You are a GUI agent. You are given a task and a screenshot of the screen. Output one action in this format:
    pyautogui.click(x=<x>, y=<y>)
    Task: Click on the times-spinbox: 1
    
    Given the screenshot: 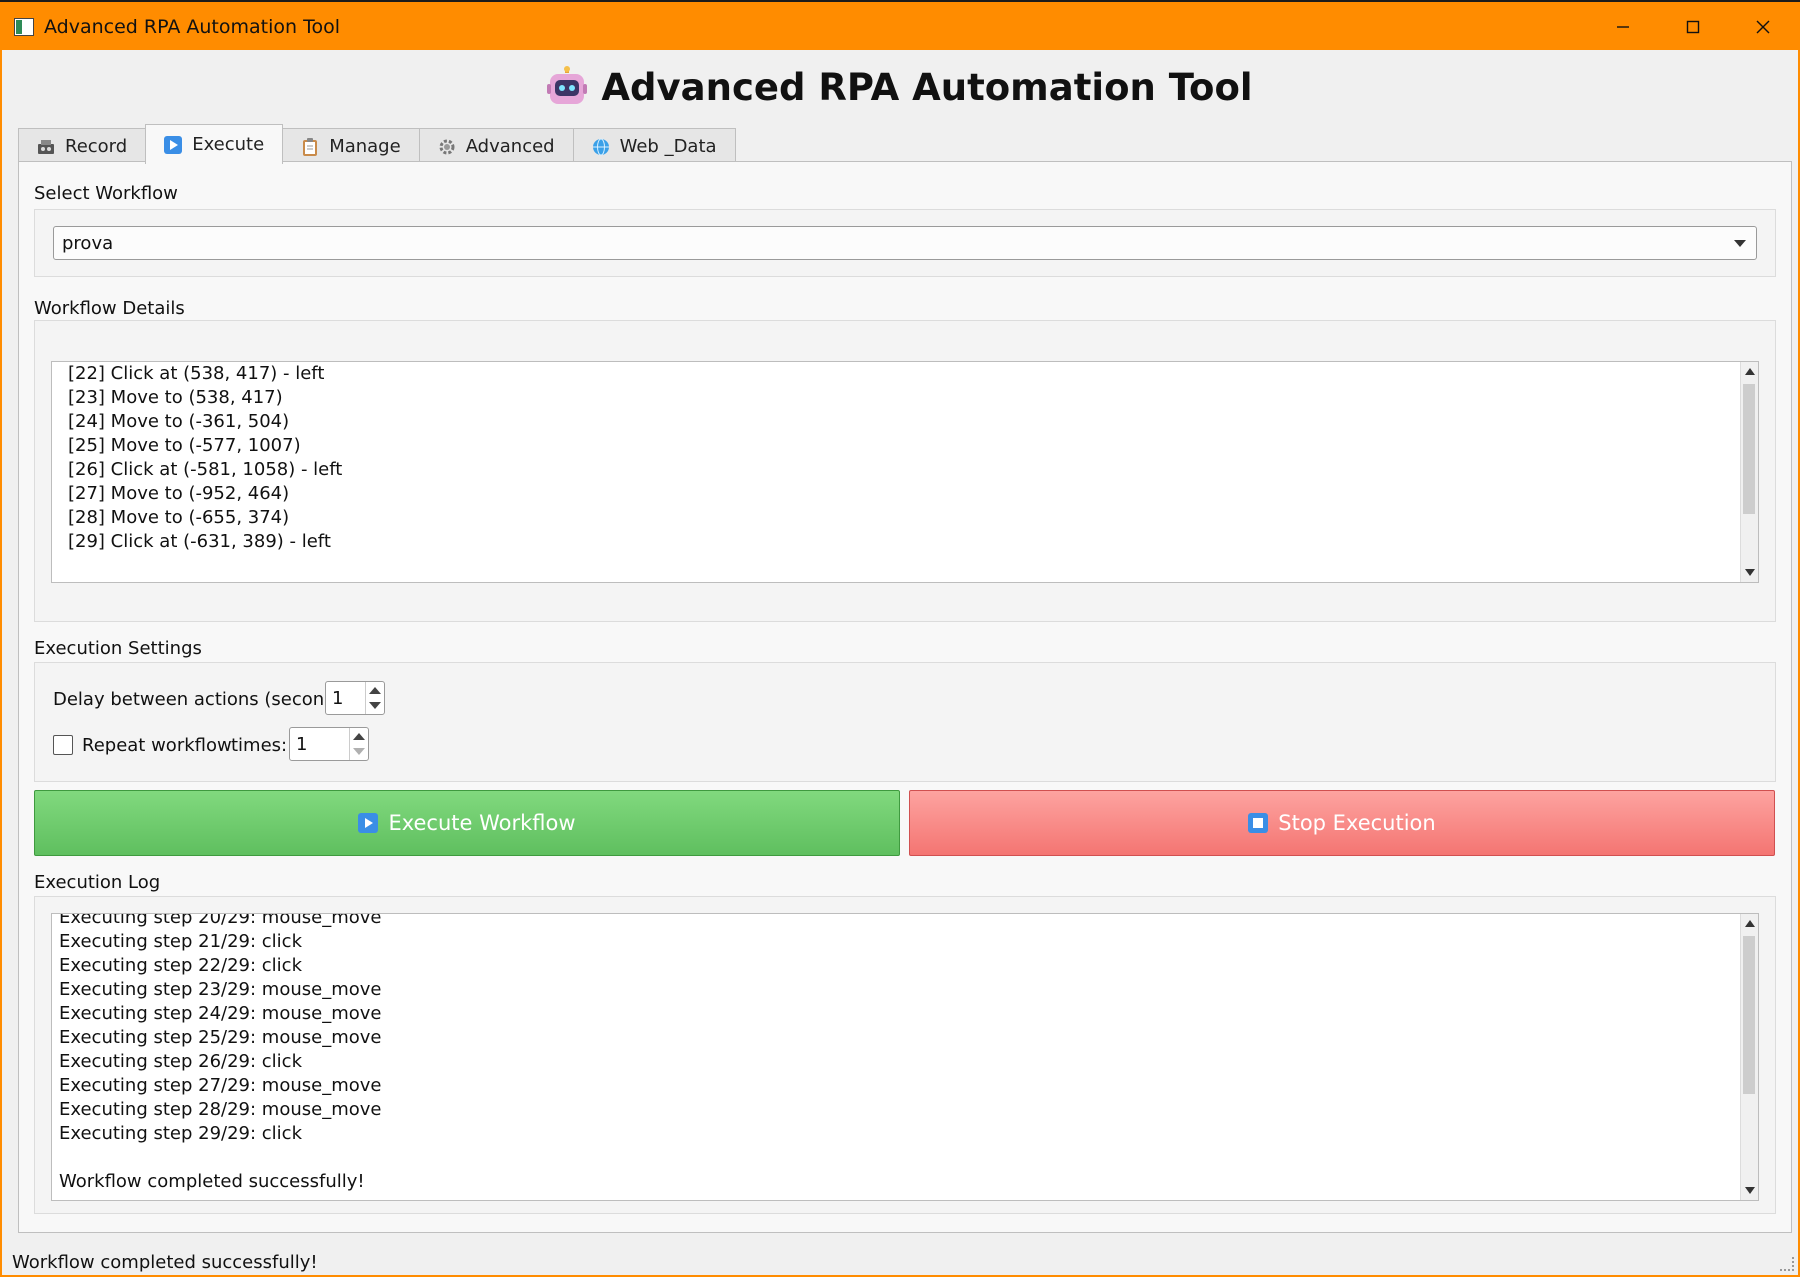 What is the action you would take?
    pyautogui.click(x=329, y=744)
    